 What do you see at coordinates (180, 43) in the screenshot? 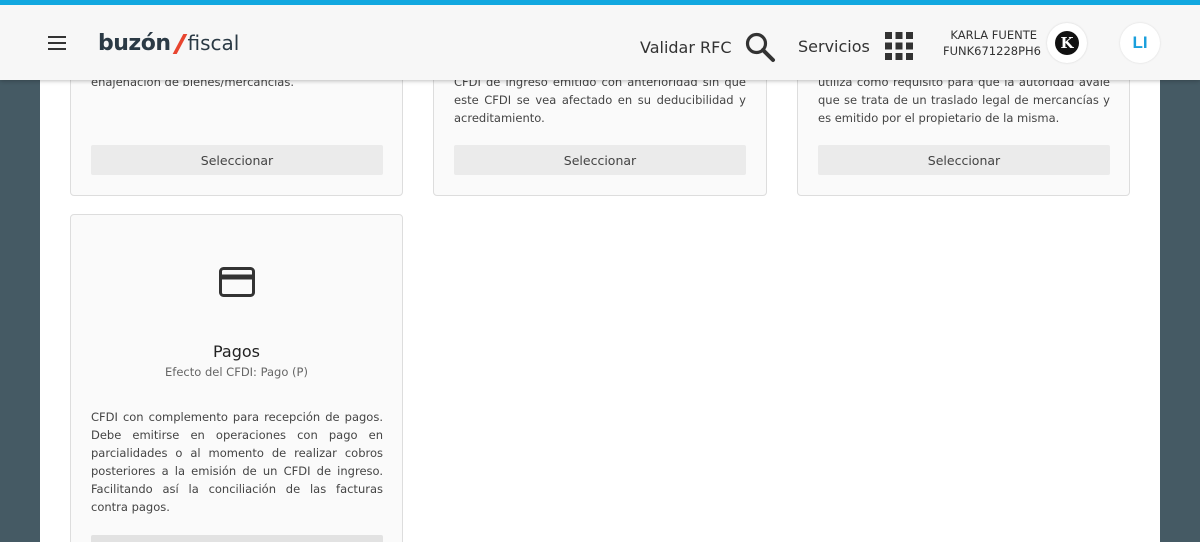
I see `brand-slash` at bounding box center [180, 43].